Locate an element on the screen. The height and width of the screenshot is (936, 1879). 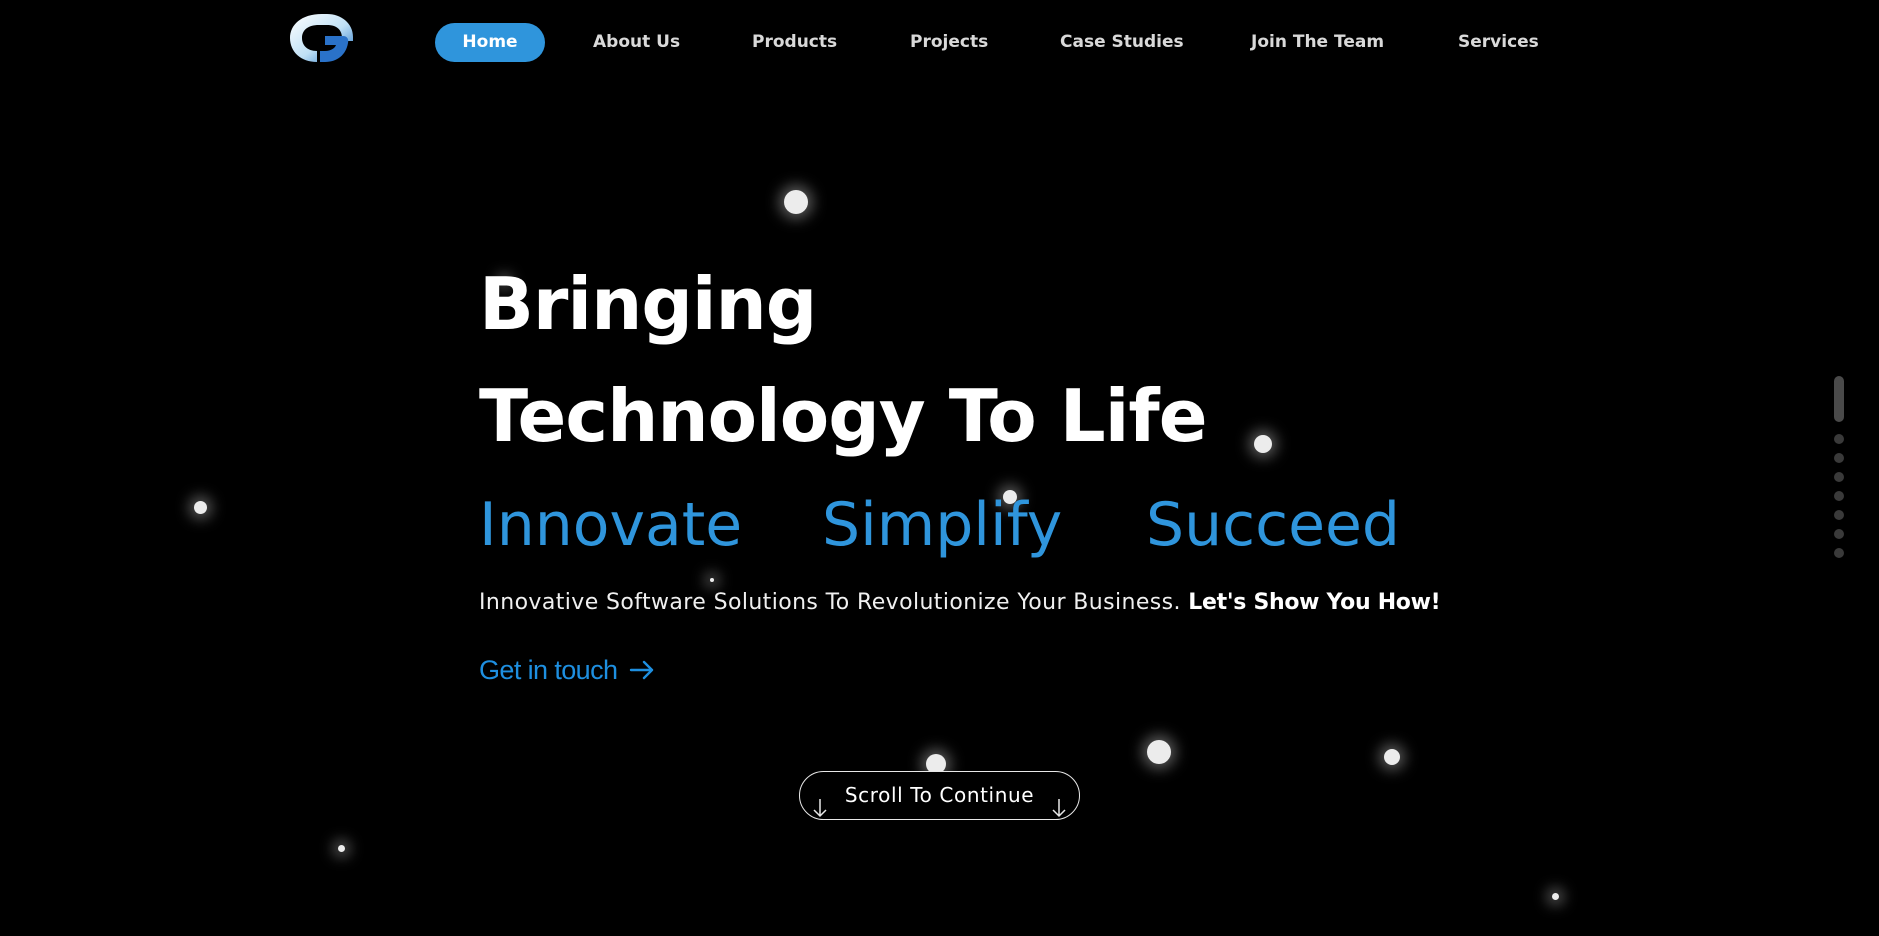
hero-word-succeed: Succeed is located at coordinates (1273, 525).